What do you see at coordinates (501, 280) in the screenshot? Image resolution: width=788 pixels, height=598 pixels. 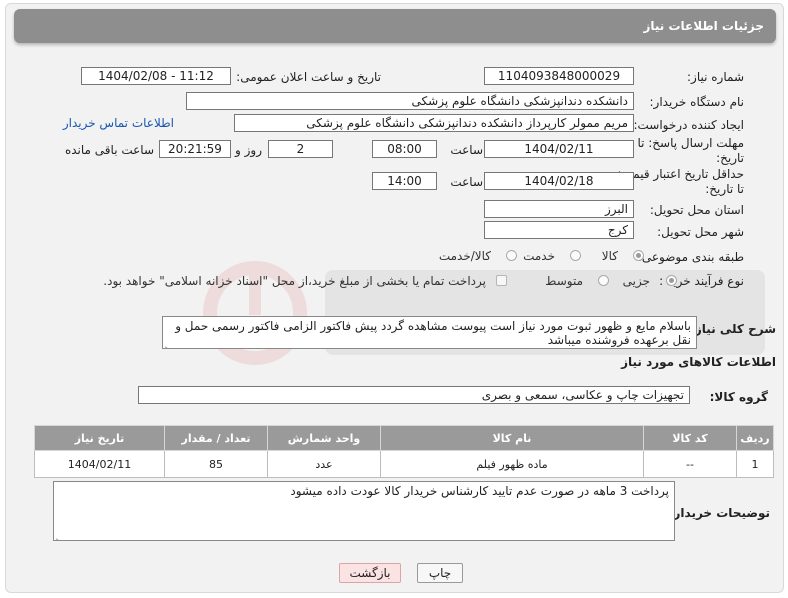 I see `treasury-checkbox` at bounding box center [501, 280].